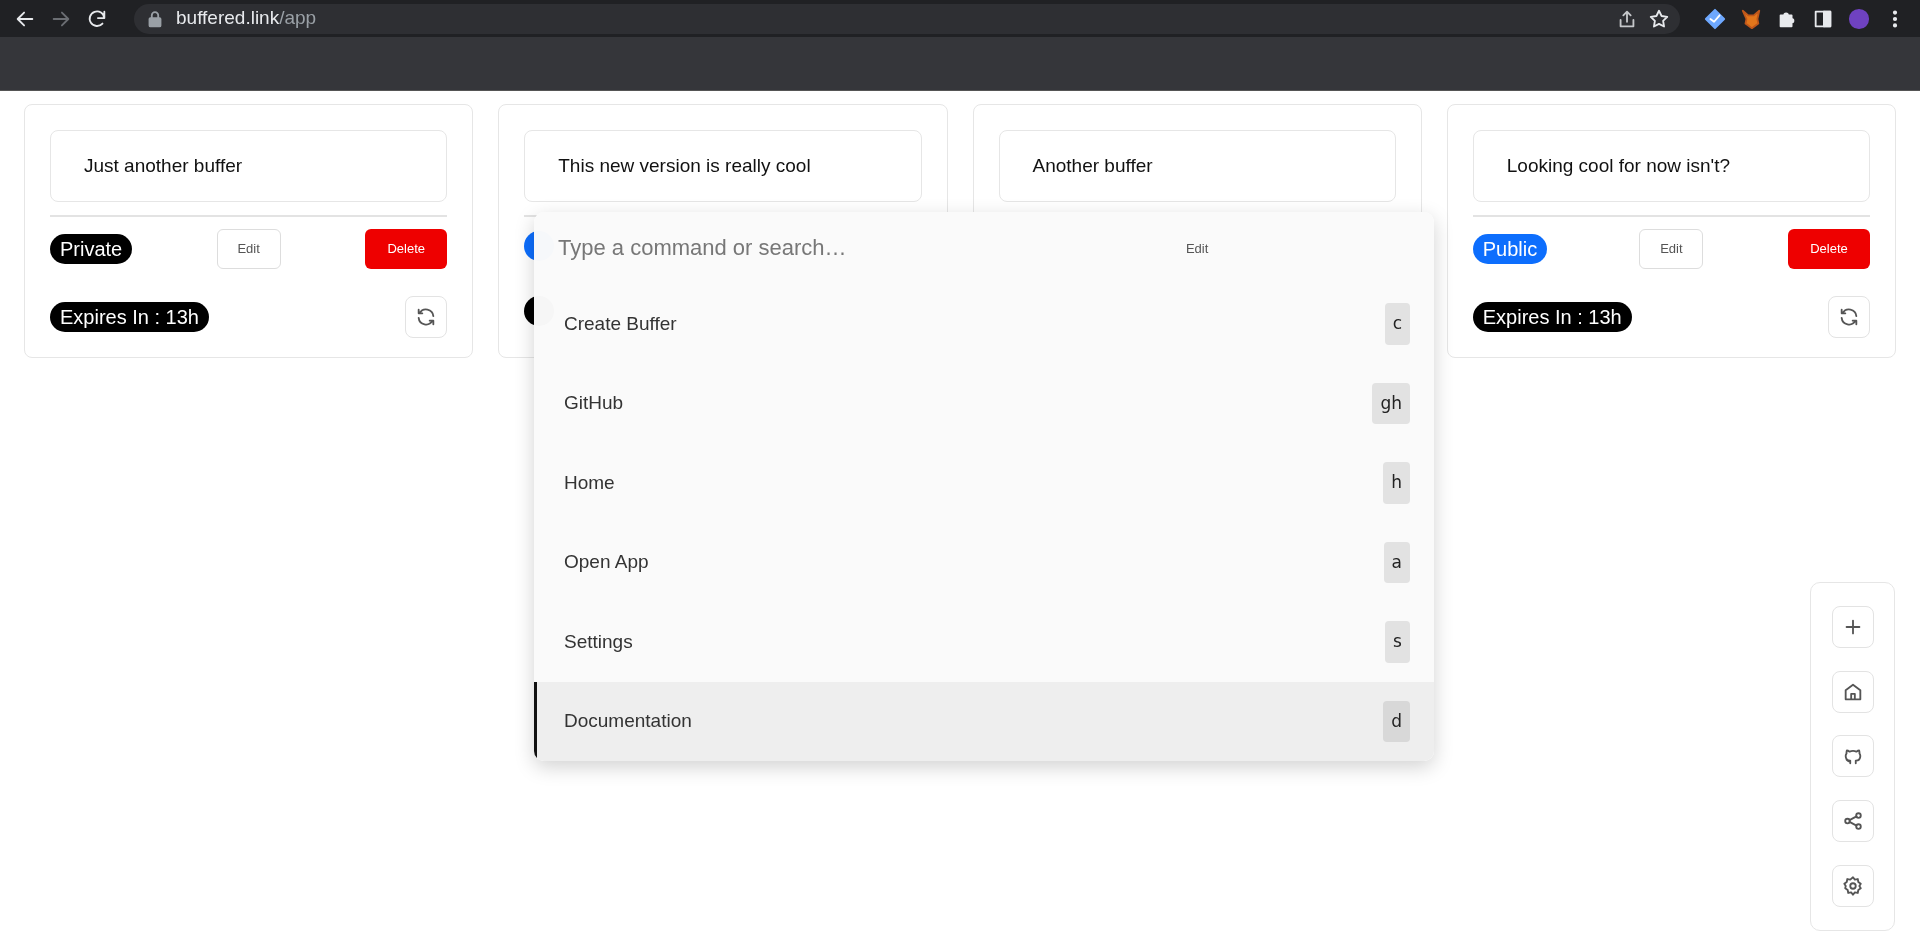 The image size is (1920, 946). I want to click on command-label: Open App, so click(606, 562).